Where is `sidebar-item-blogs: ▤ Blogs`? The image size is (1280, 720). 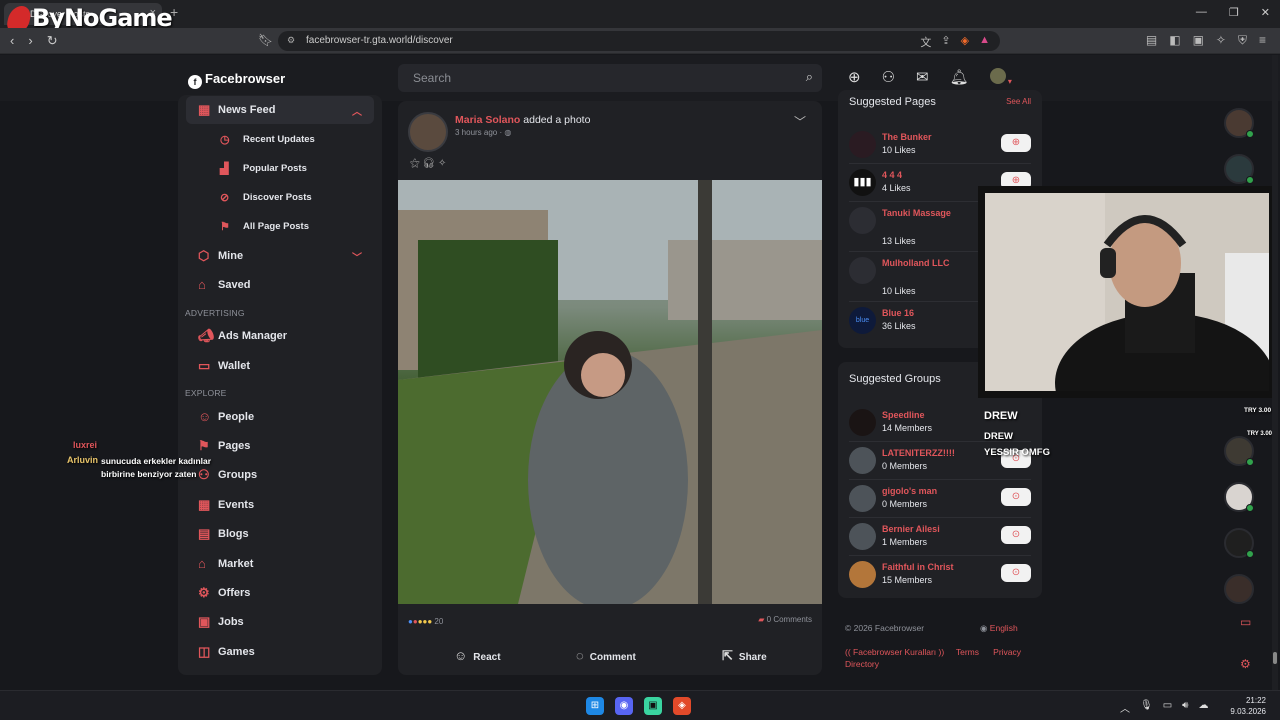
sidebar-item-blogs: ▤ Blogs is located at coordinates (280, 534).